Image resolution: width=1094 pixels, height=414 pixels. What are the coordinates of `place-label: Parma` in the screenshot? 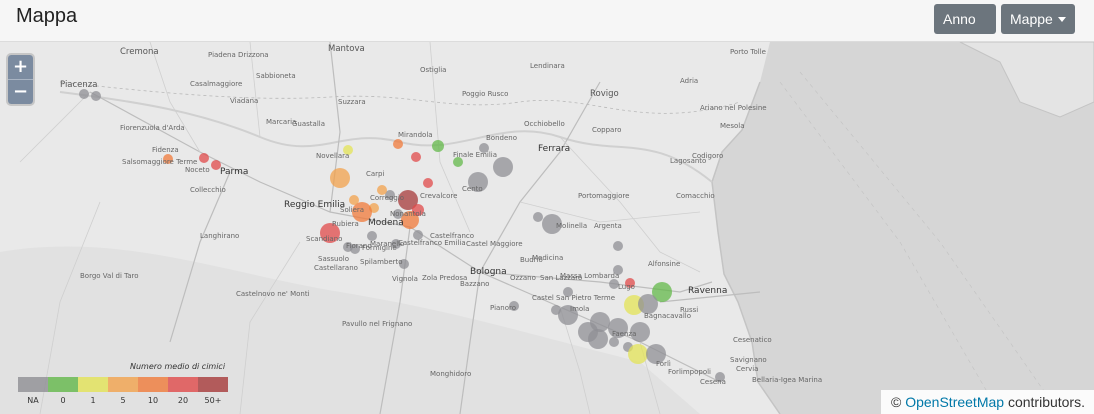 It's located at (234, 172).